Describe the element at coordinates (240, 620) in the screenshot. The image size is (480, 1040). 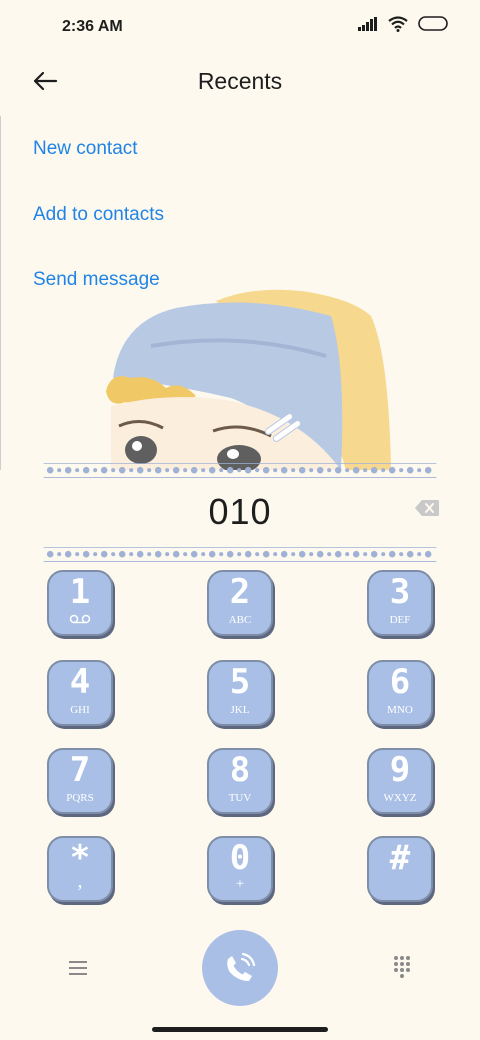
I see `key-letters: ABC` at that location.